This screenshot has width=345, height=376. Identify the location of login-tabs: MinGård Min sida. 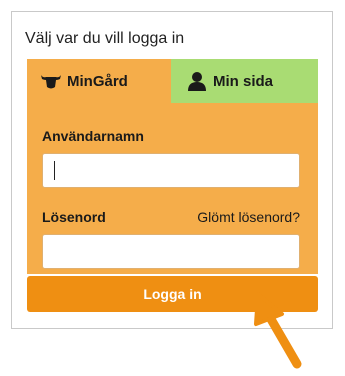
(172, 81).